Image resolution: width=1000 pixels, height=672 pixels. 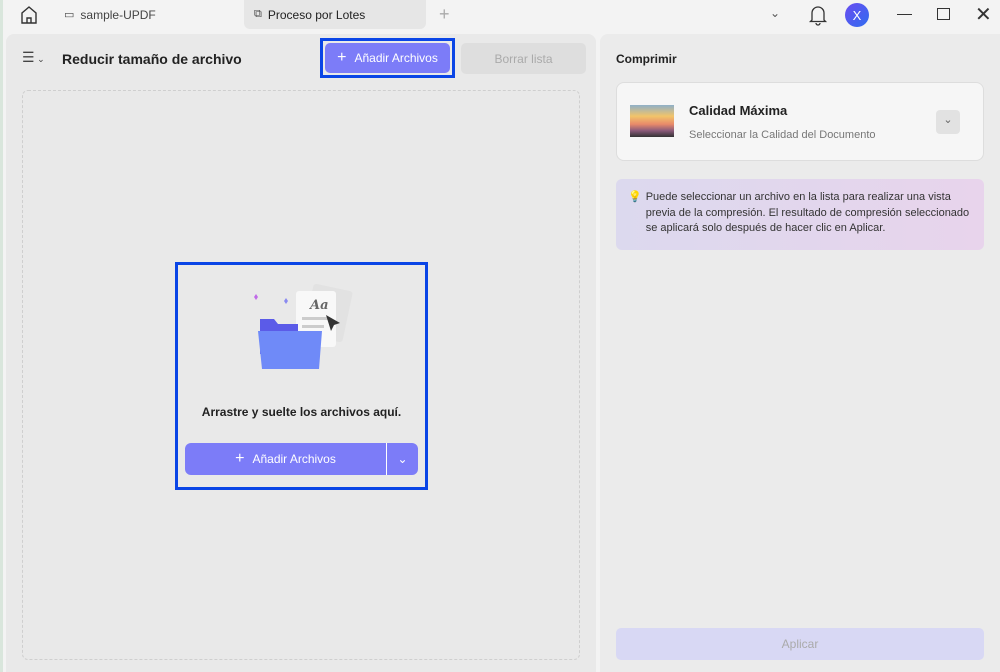 I want to click on clear-list-button: Borrar lista, so click(x=523, y=58).